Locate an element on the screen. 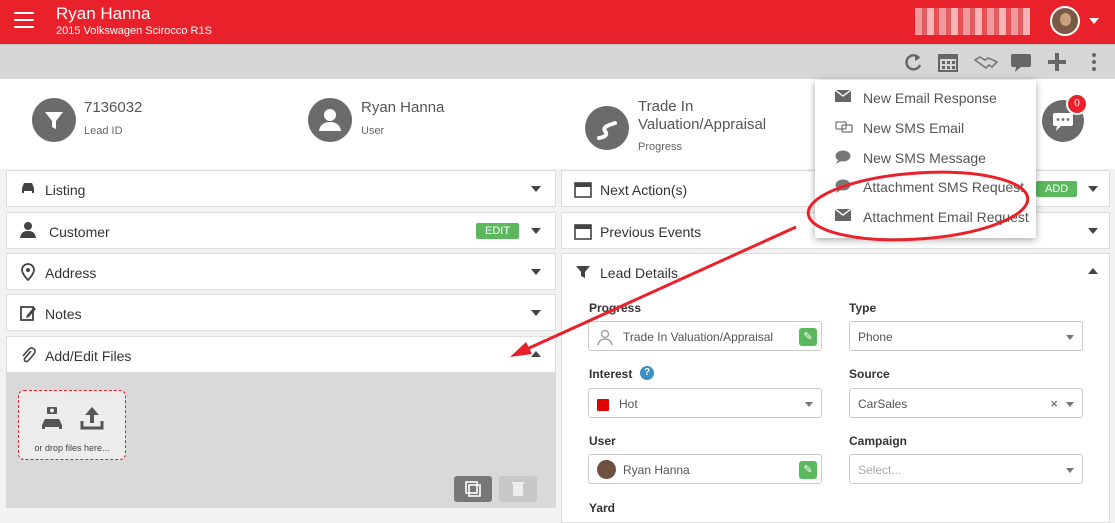 The image size is (1115, 523). highlight-ellipse is located at coordinates (918, 206).